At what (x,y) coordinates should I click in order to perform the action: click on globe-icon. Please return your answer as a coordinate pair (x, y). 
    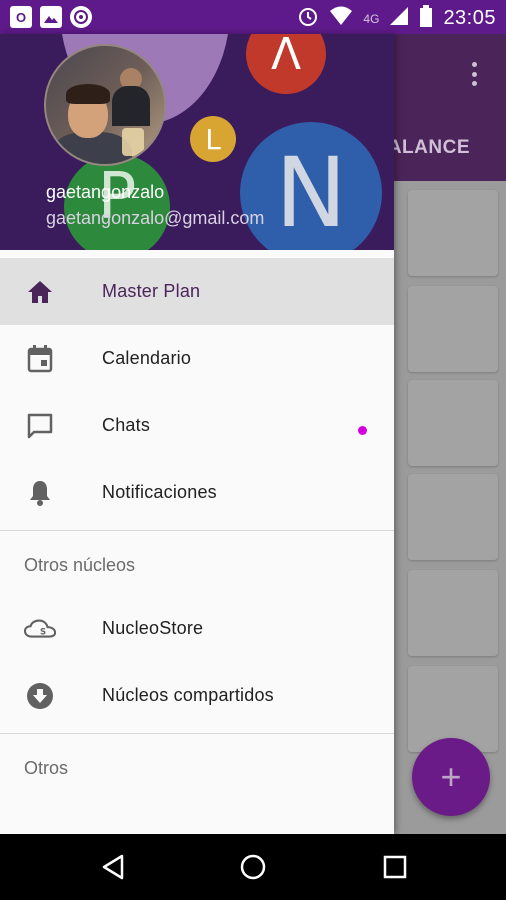
    Looking at the image, I should click on (81, 17).